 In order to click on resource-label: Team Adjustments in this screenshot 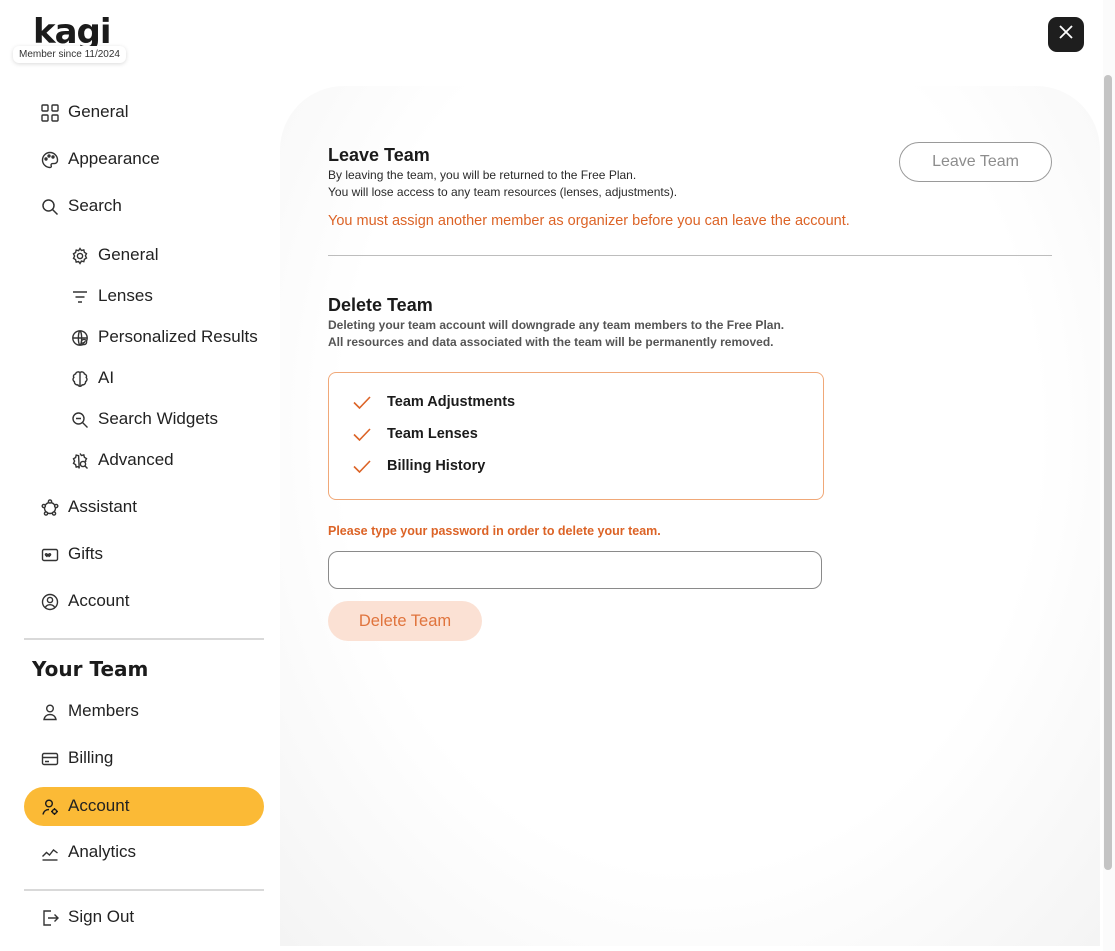, I will do `click(451, 402)`.